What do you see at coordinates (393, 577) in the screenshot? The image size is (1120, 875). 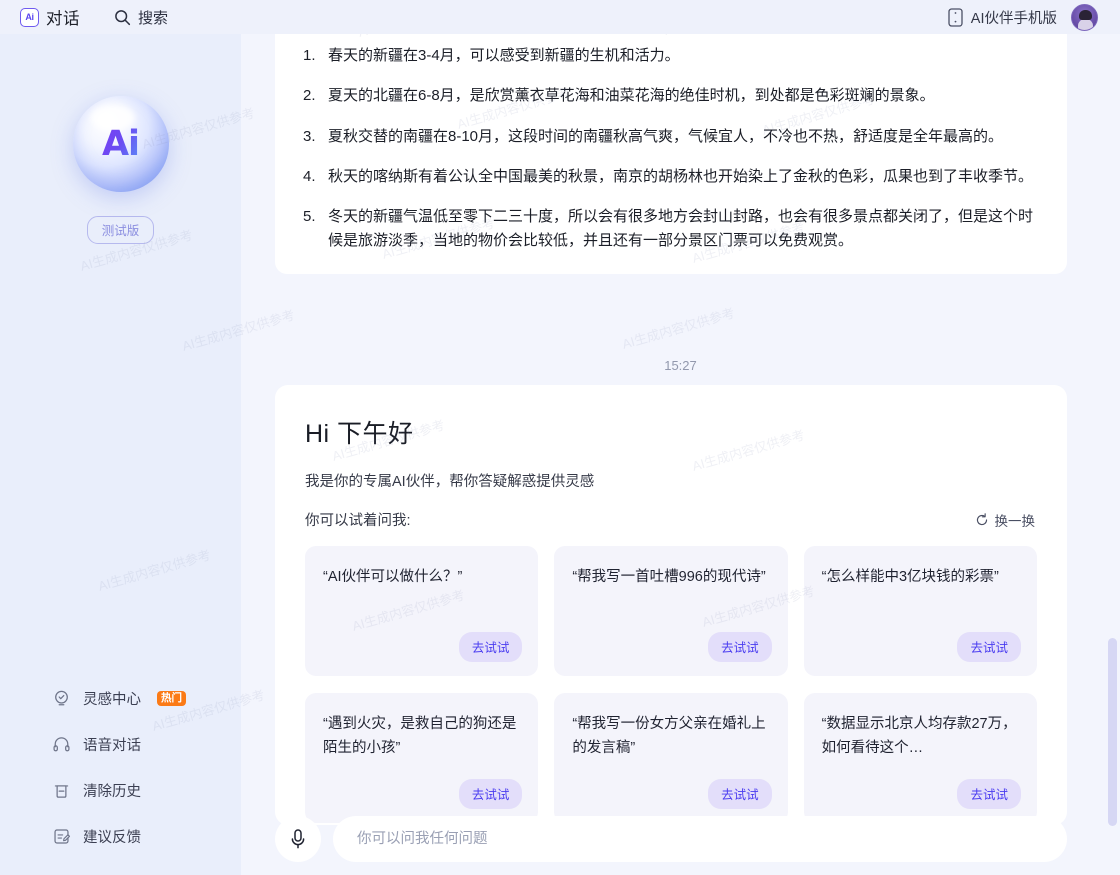 I see `suggestion-text: “AI伙伴可以做什么？”` at bounding box center [393, 577].